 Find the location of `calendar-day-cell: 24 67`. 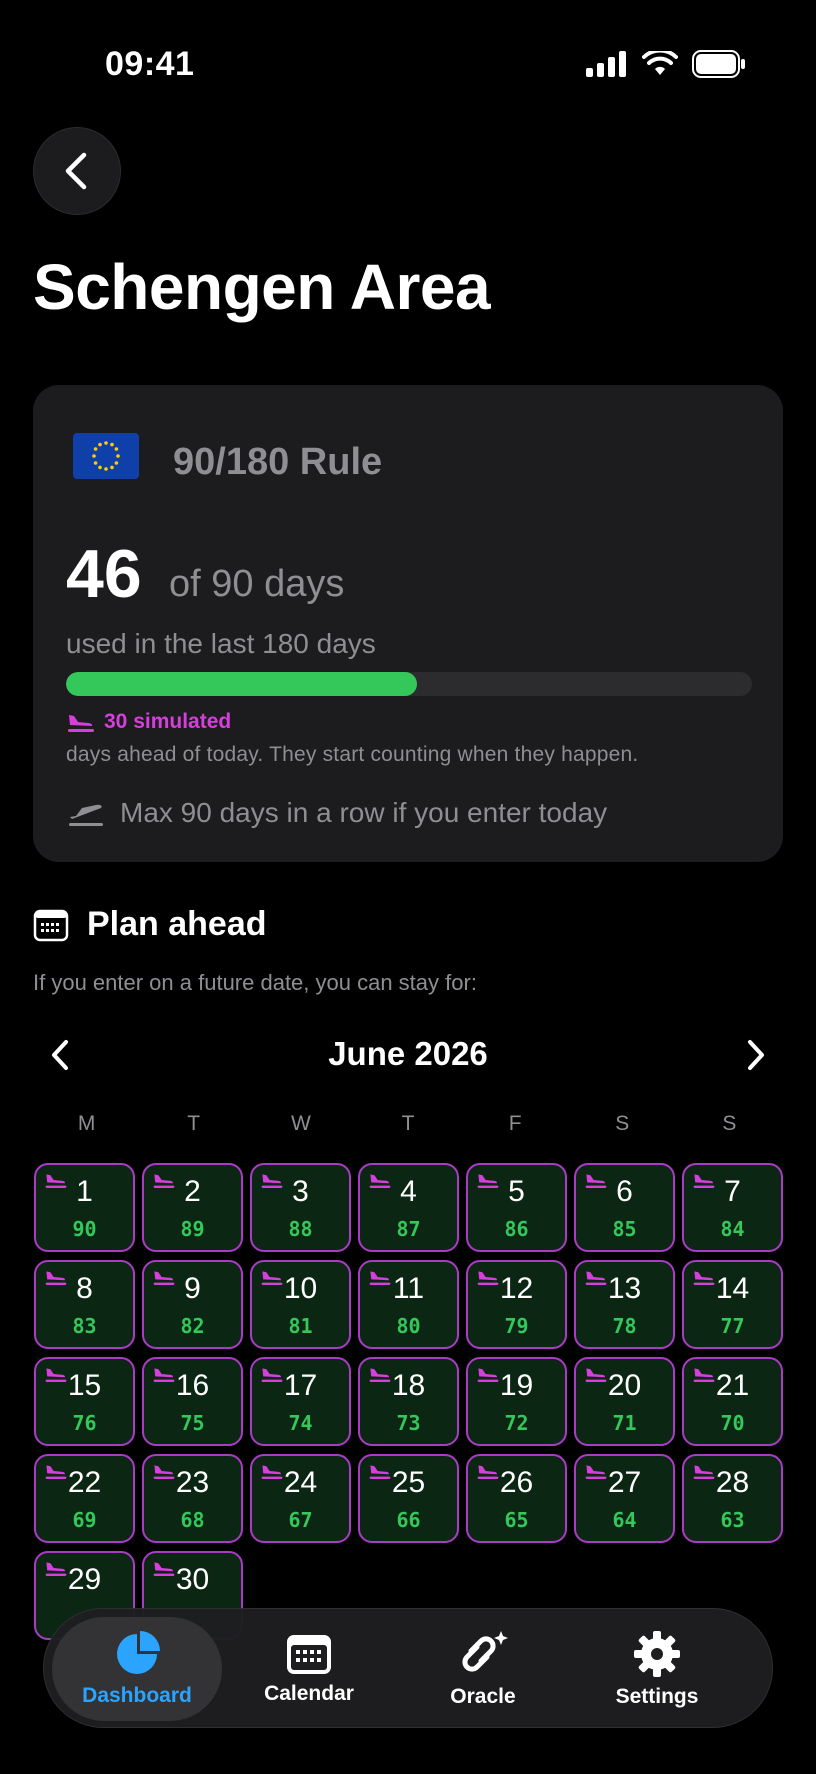

calendar-day-cell: 24 67 is located at coordinates (300, 1498).